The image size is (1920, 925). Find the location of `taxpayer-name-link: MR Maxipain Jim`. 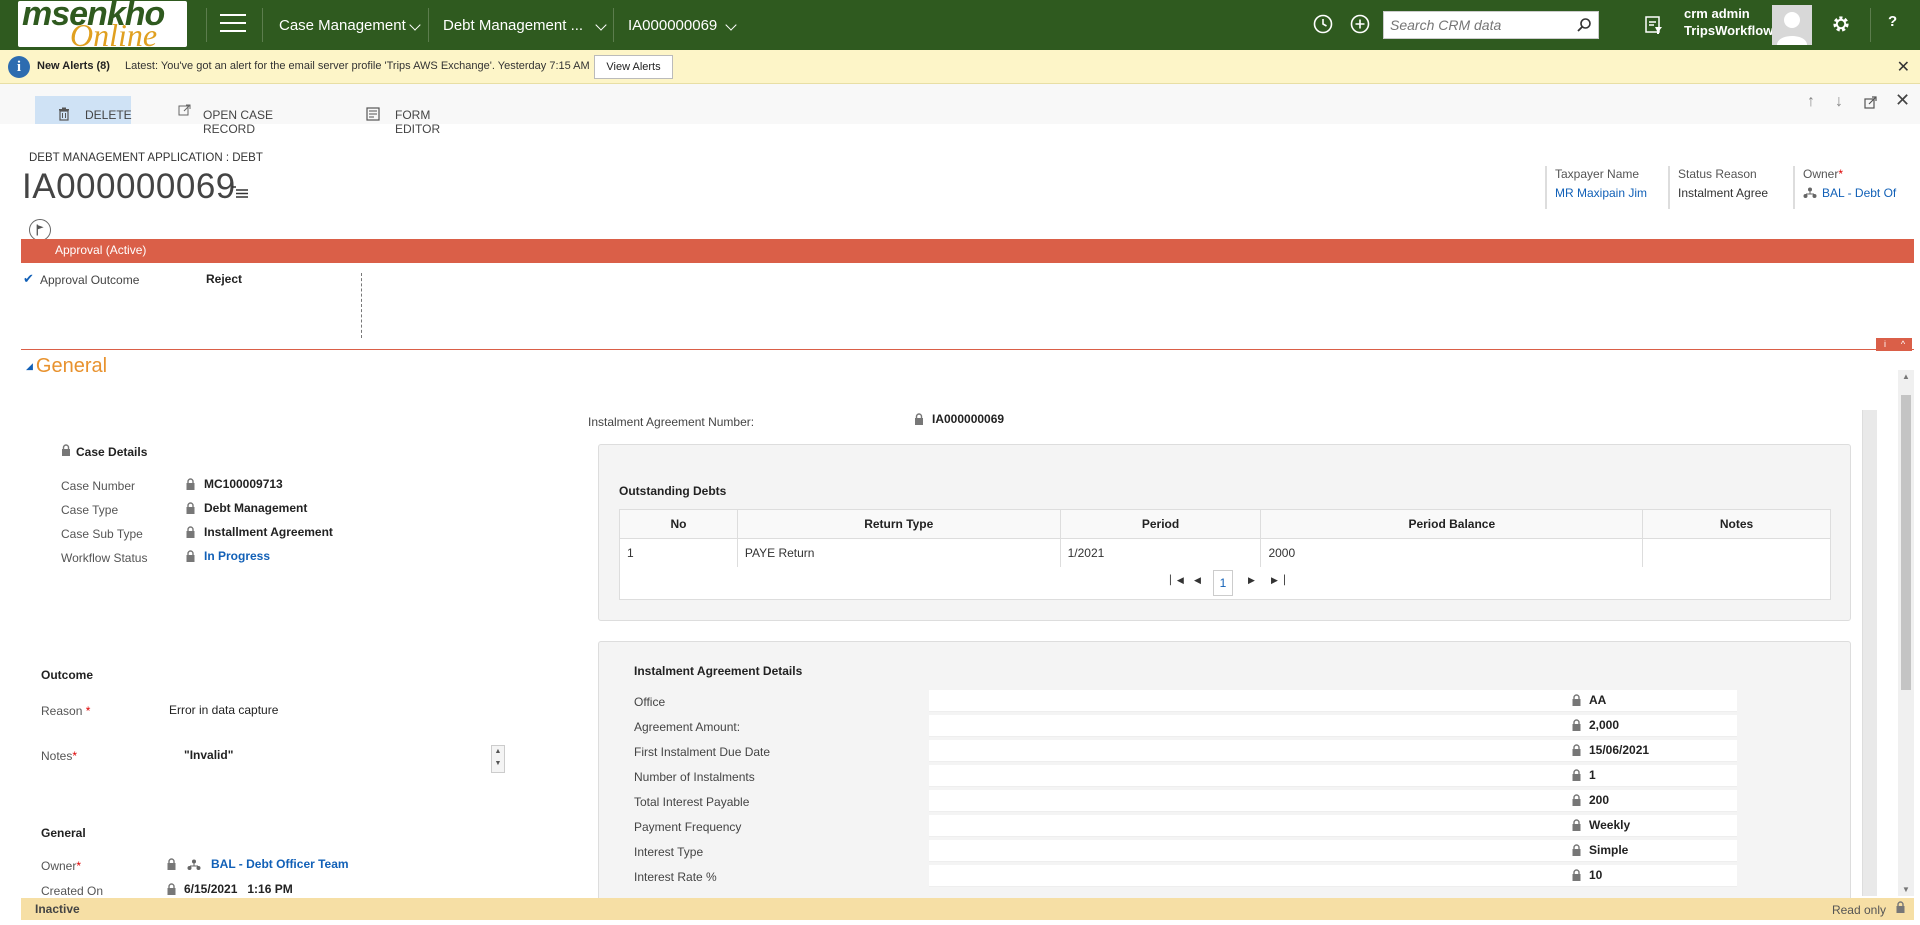

taxpayer-name-link: MR Maxipain Jim is located at coordinates (1610, 193).